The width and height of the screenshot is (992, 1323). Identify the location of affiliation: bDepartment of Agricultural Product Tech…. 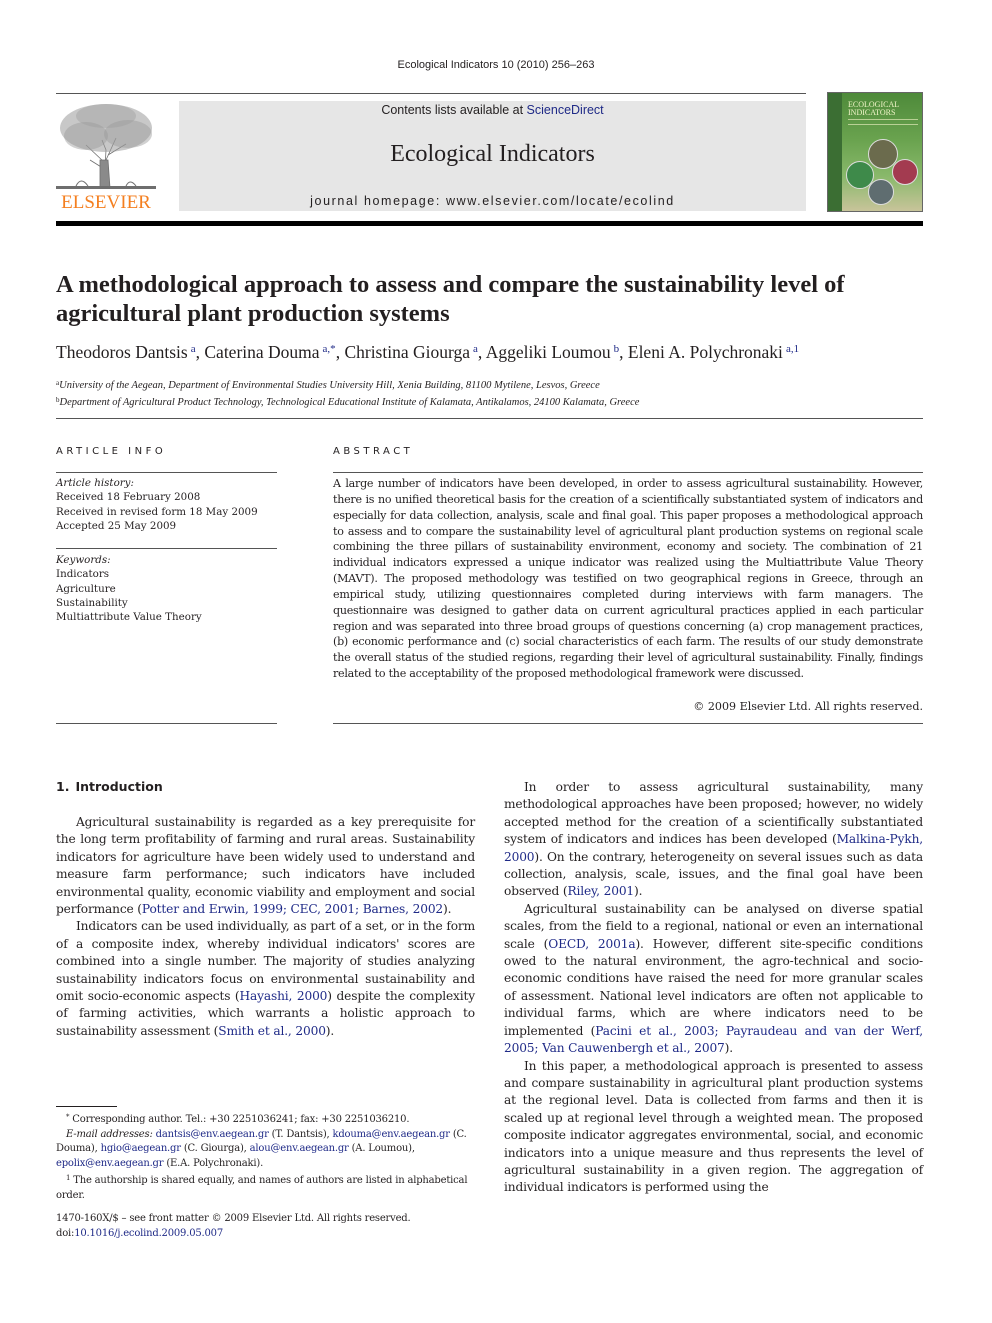
(491, 401).